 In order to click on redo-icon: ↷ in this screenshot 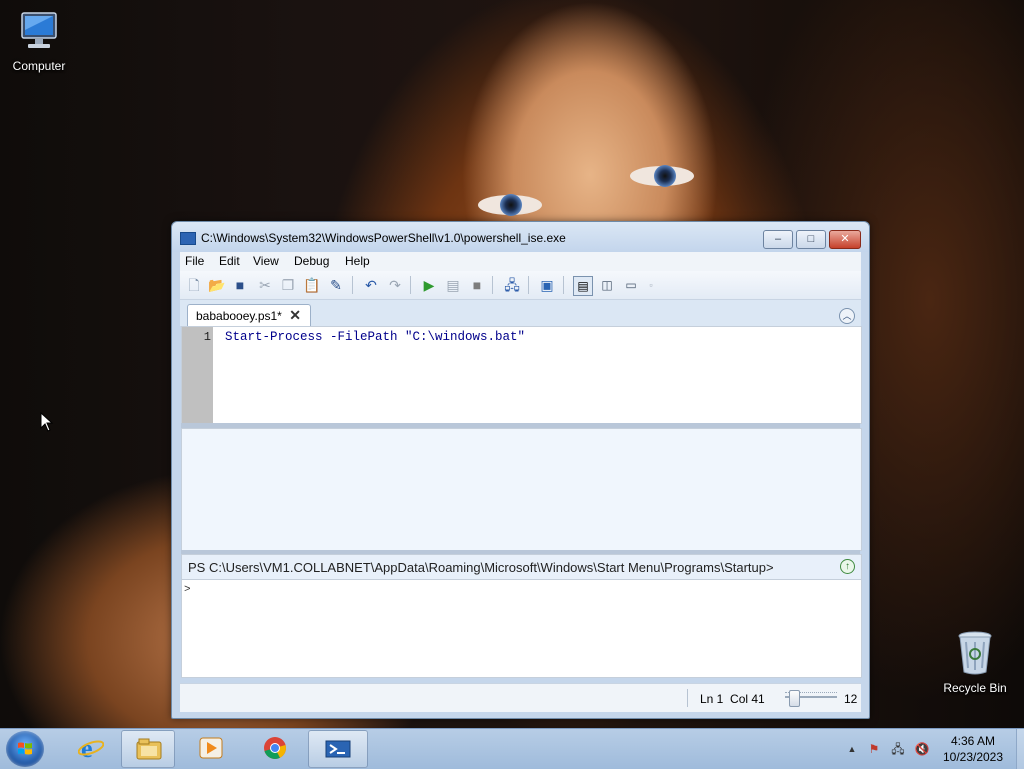, I will do `click(395, 285)`.